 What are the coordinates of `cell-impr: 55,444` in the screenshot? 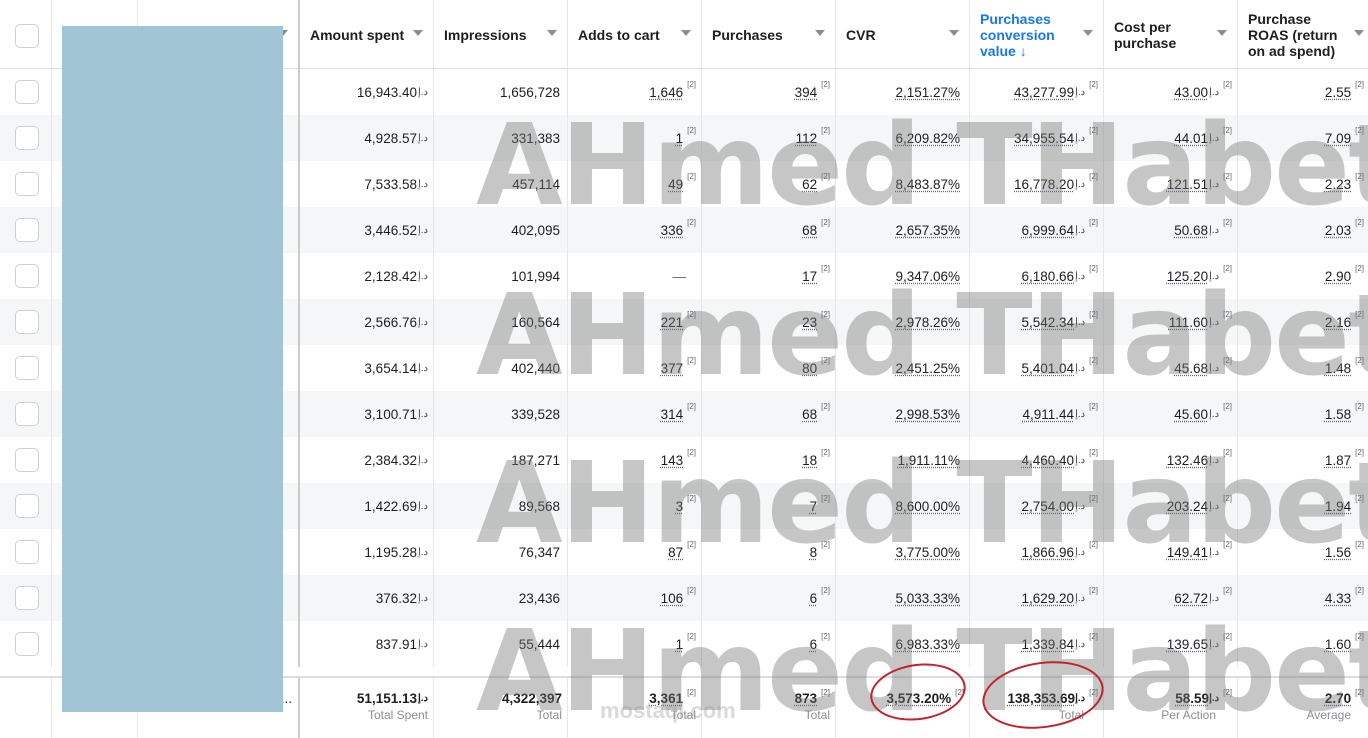 It's located at (497, 644).